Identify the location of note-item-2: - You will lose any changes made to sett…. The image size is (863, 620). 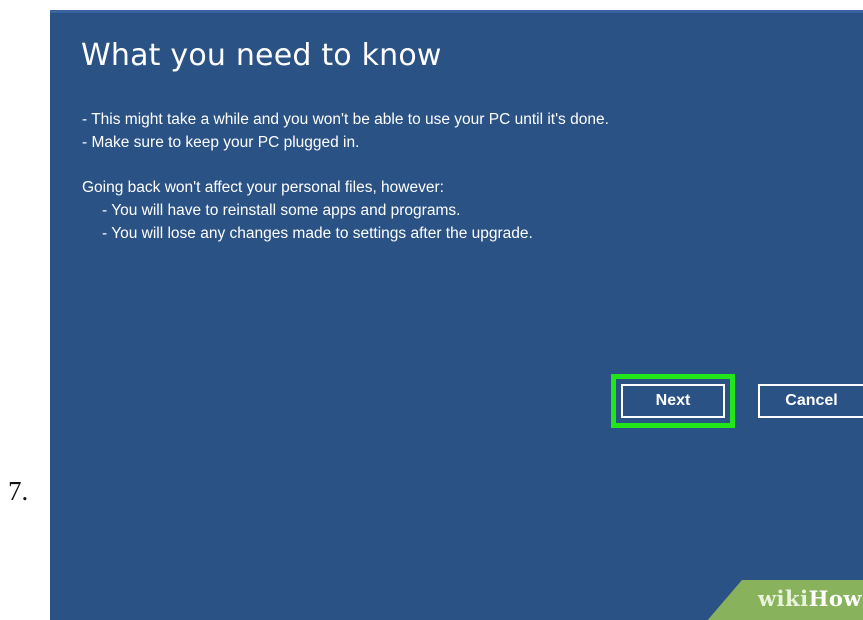
(317, 233).